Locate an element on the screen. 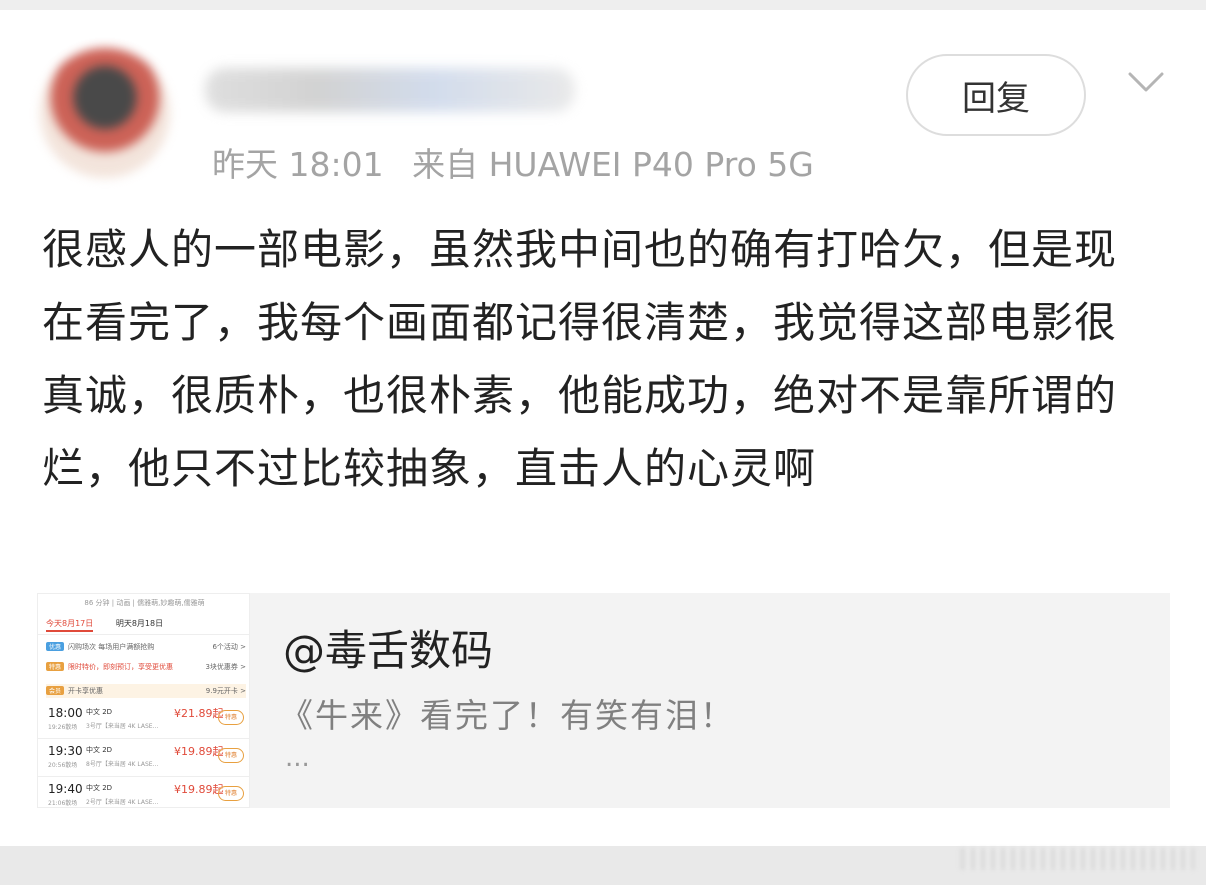 The image size is (1206, 885). post-time: 昨天 18:01 is located at coordinates (298, 164).